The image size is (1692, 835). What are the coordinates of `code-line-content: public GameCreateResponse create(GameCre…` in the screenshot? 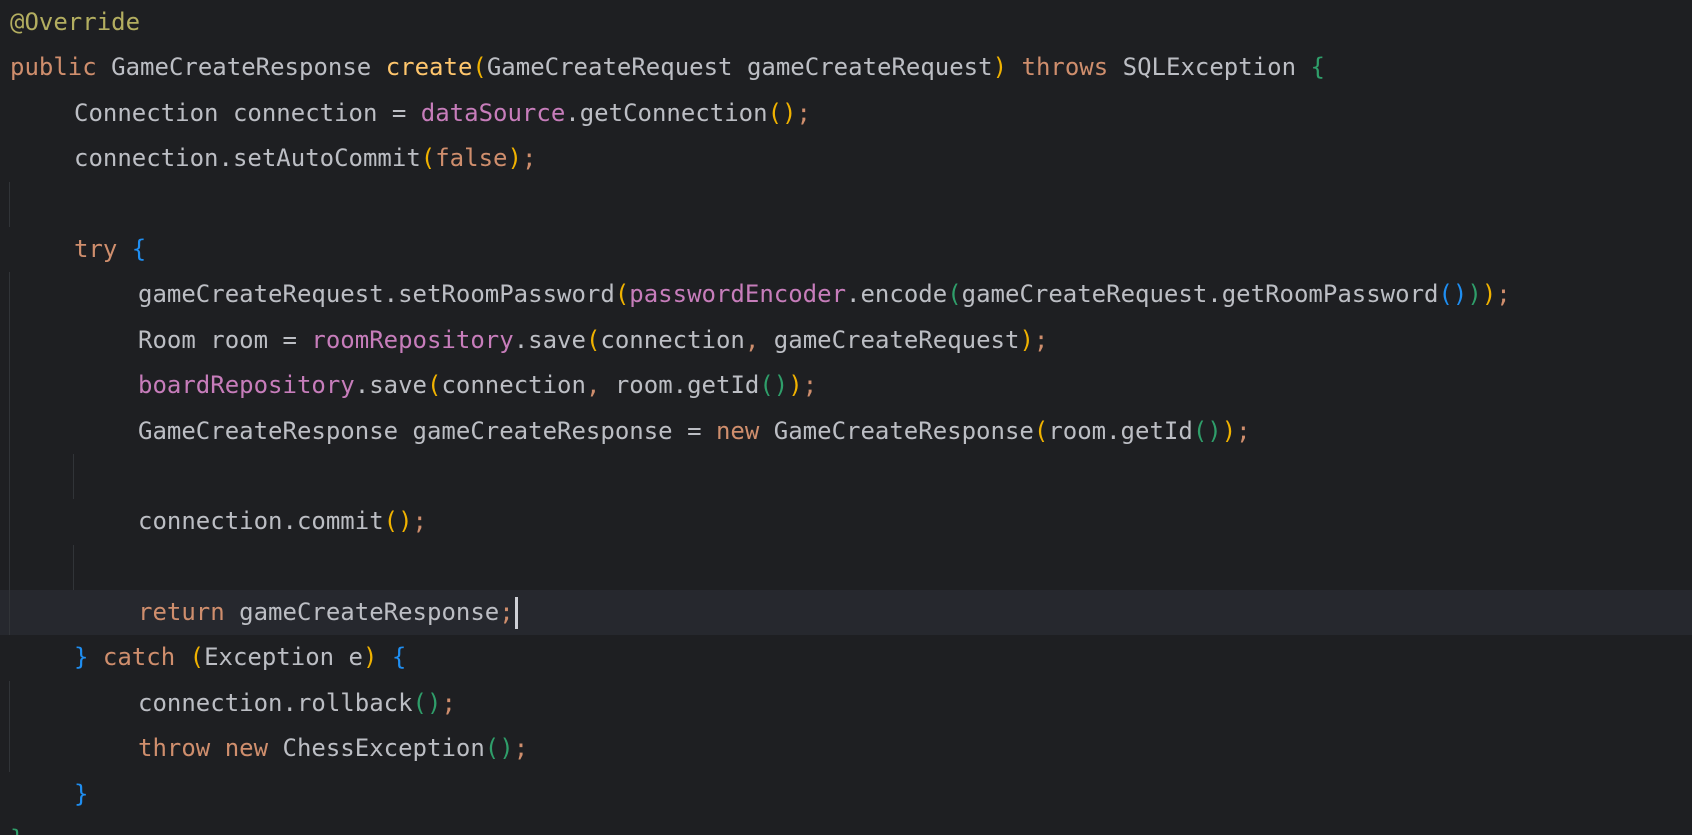 It's located at (667, 67).